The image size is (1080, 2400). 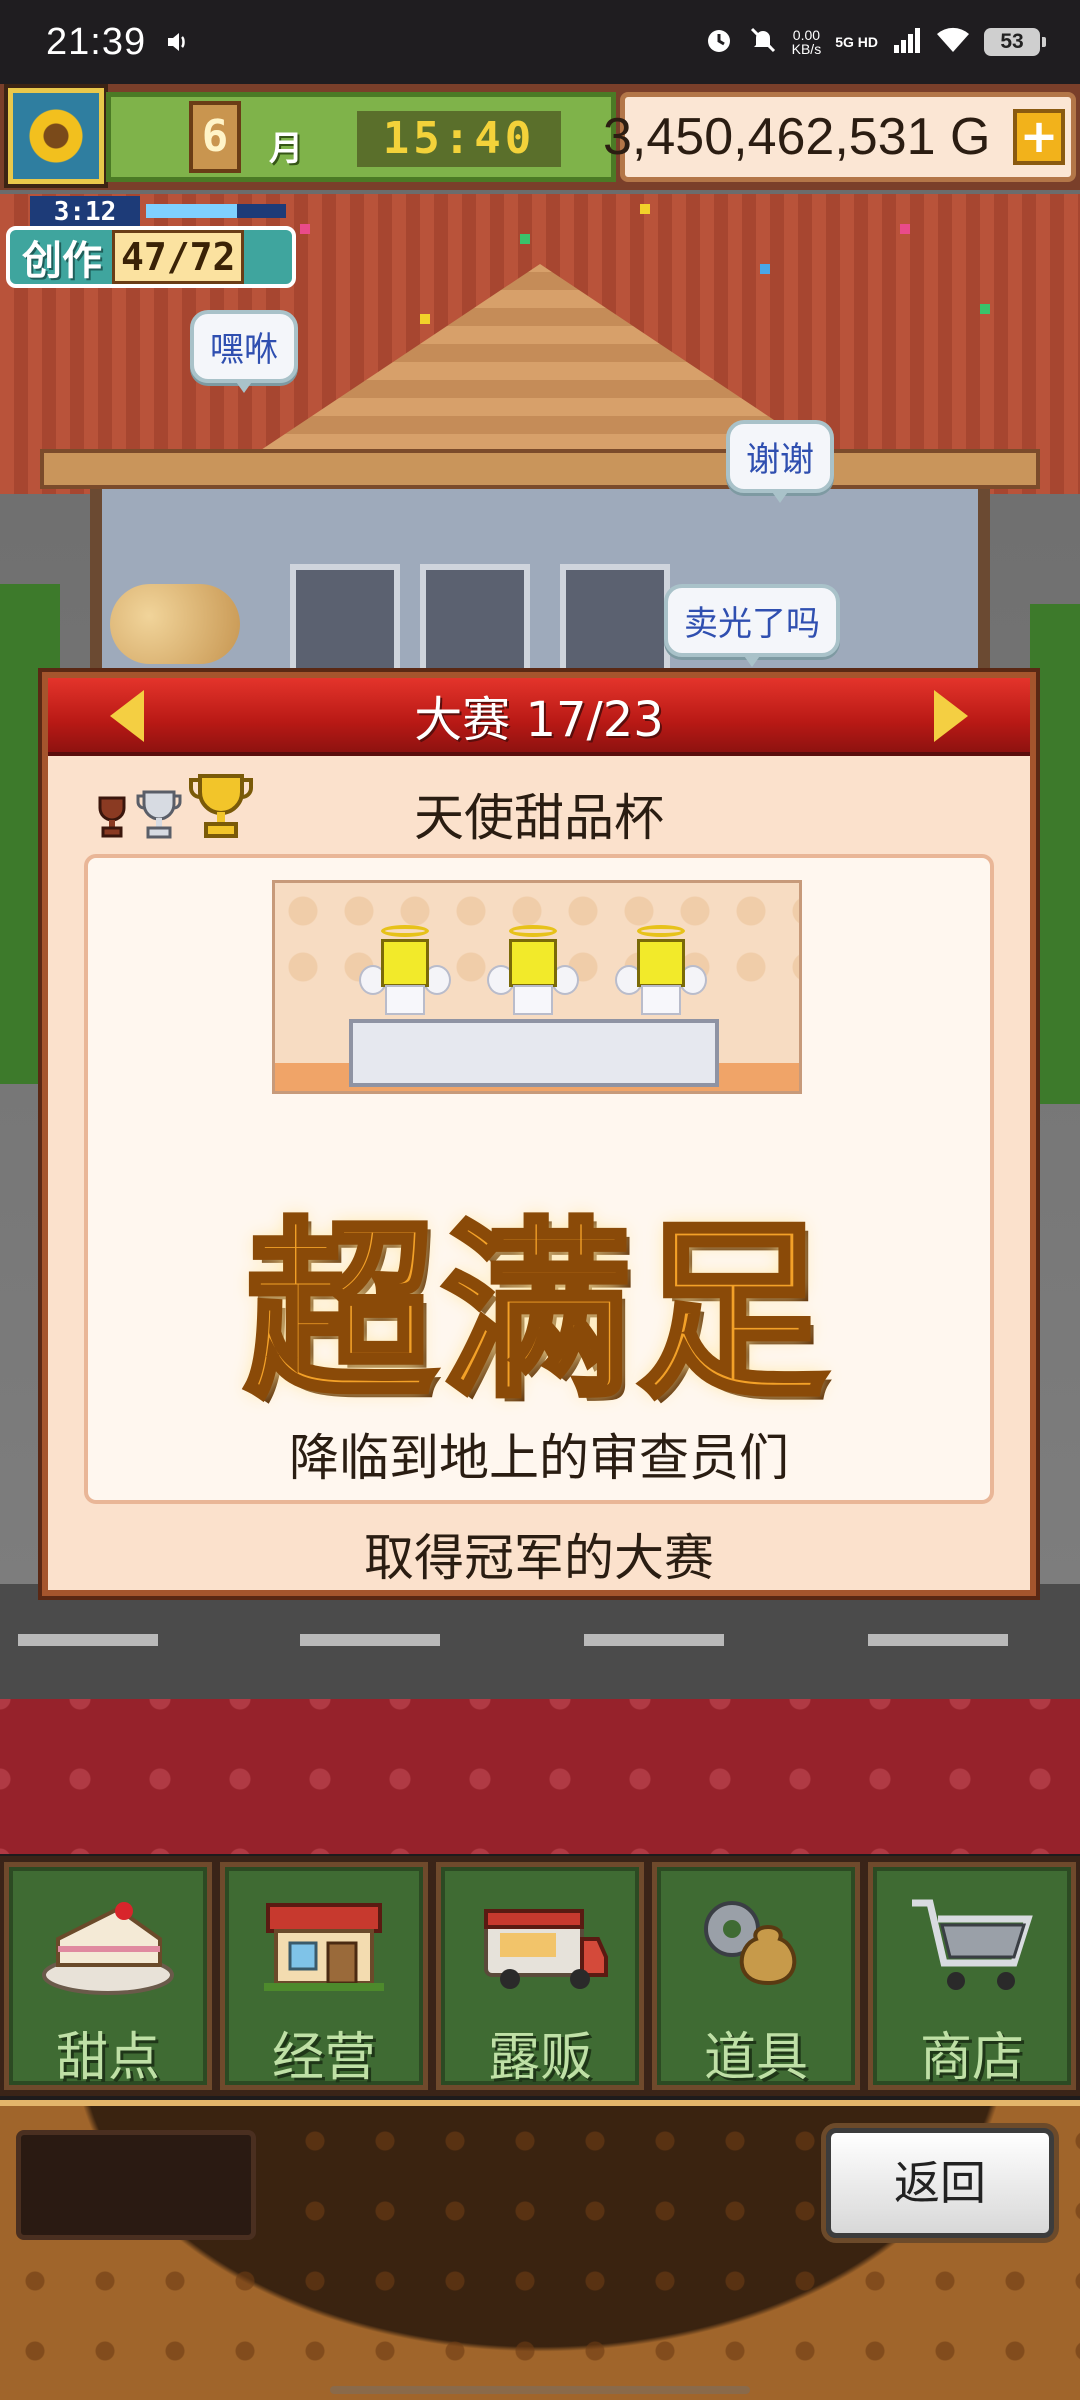 I want to click on menu-item-store: 商店, so click(x=972, y=1976).